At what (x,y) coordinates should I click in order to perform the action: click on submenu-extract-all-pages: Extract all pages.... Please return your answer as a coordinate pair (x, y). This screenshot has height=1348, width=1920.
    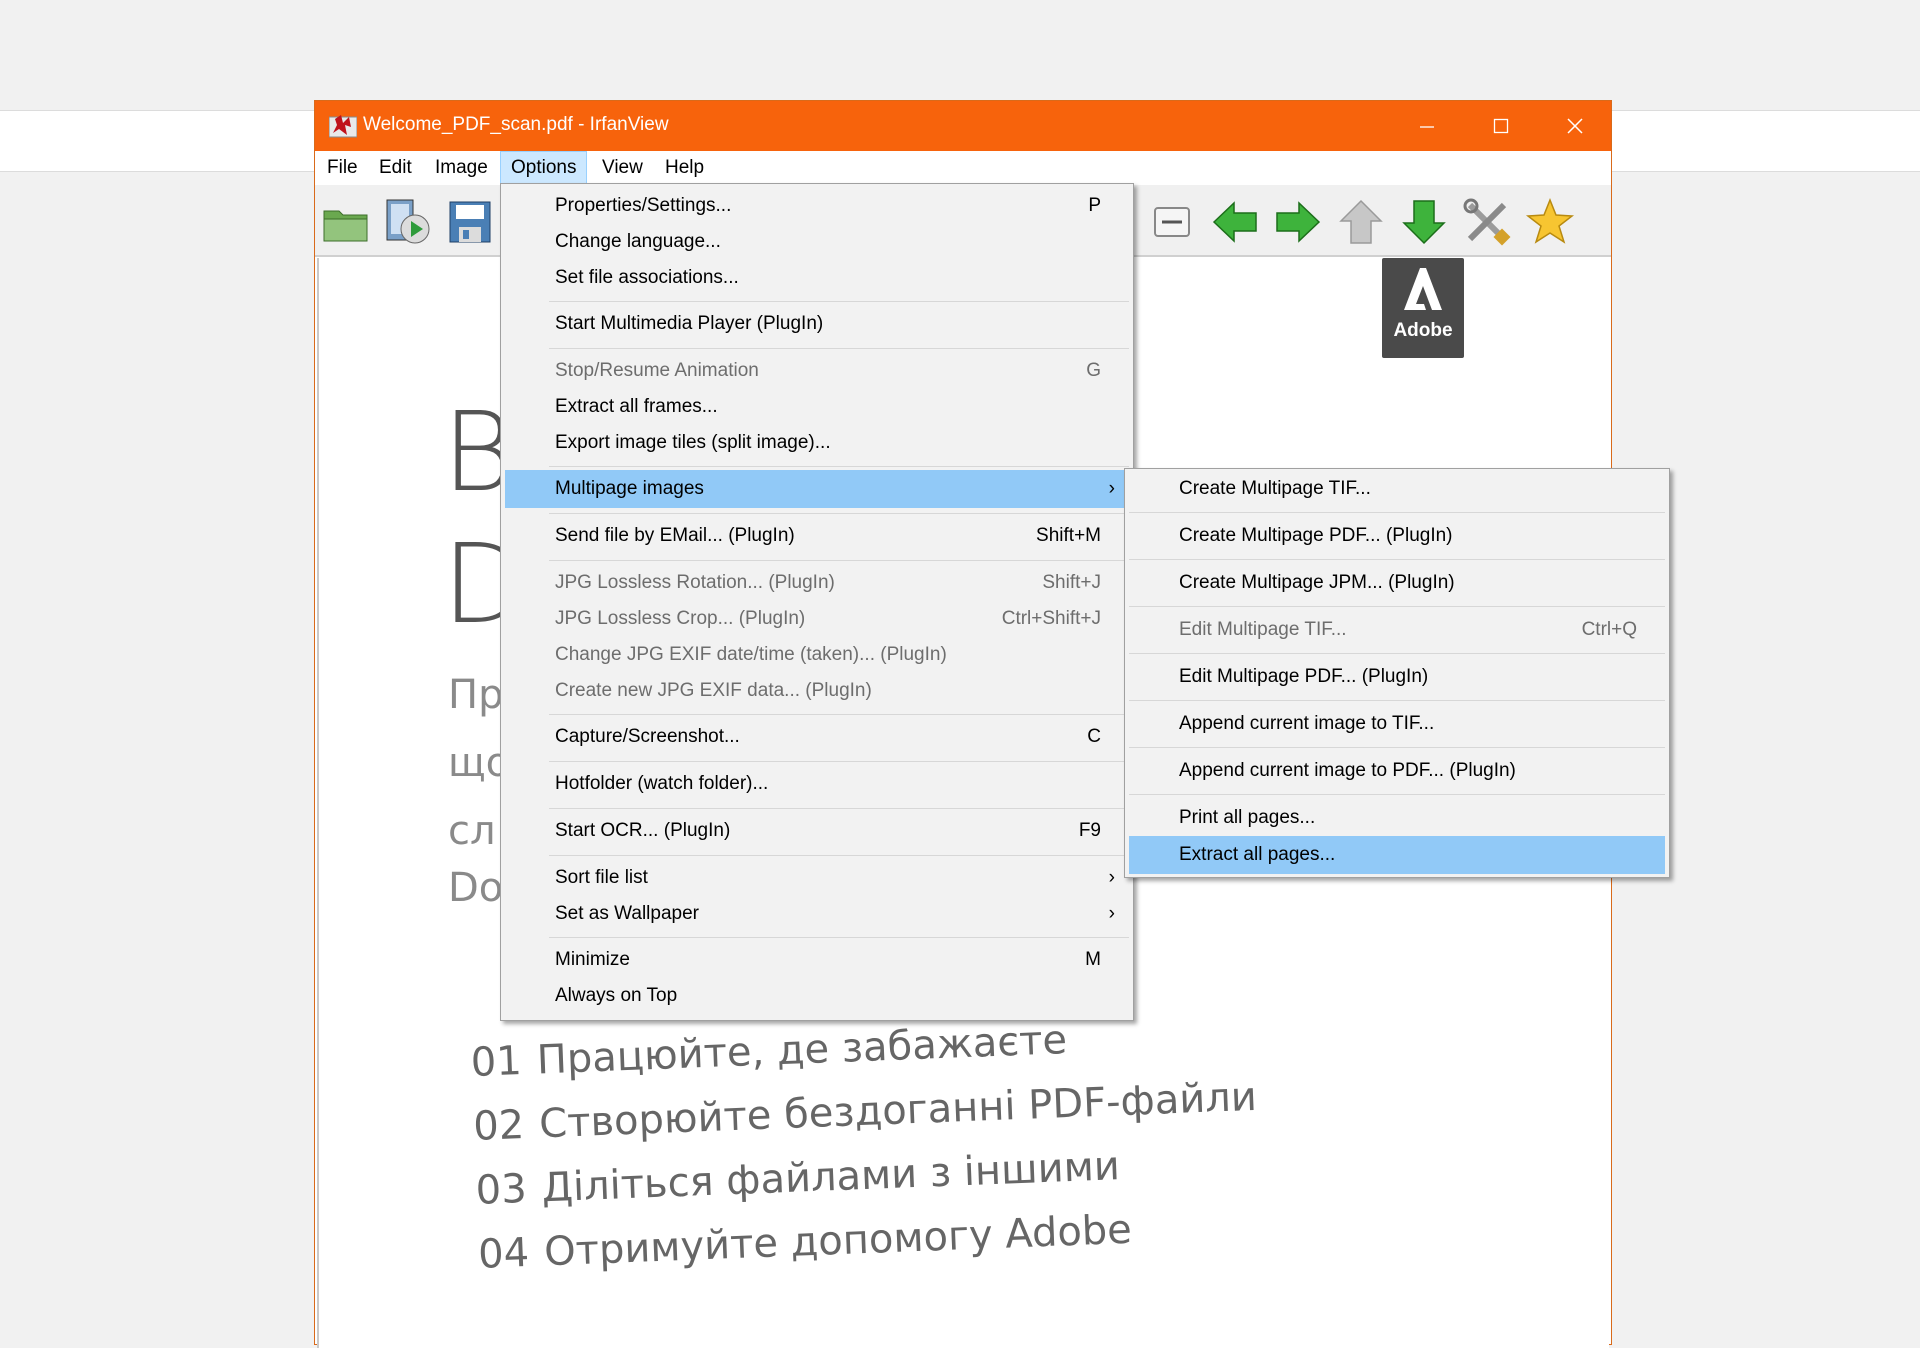
    Looking at the image, I should click on (1397, 855).